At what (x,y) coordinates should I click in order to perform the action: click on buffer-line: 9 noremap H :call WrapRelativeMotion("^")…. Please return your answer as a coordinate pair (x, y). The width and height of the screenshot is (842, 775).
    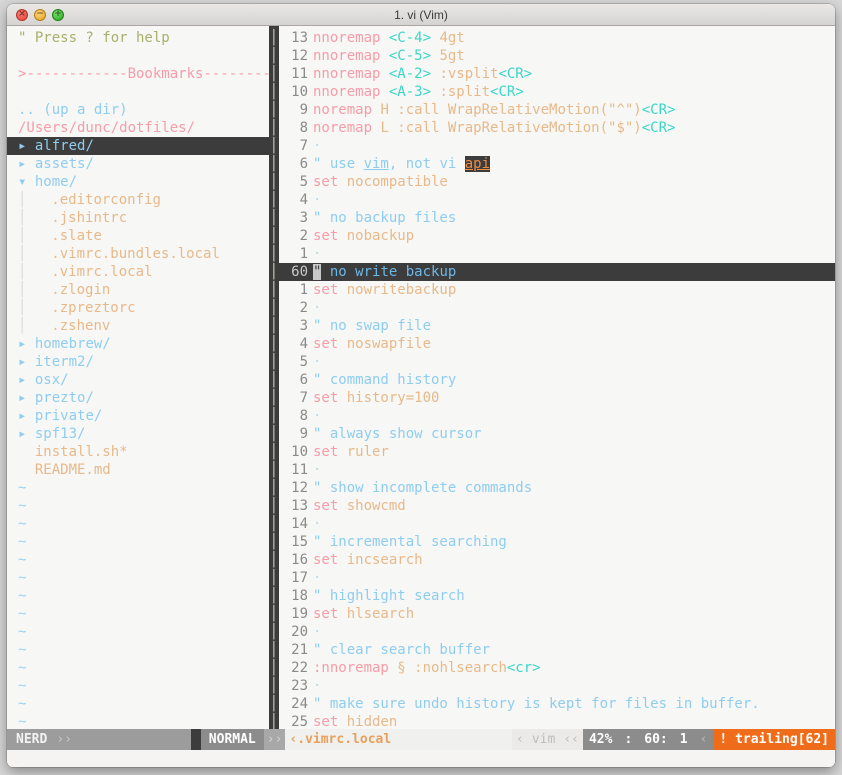
    Looking at the image, I should click on (557, 110).